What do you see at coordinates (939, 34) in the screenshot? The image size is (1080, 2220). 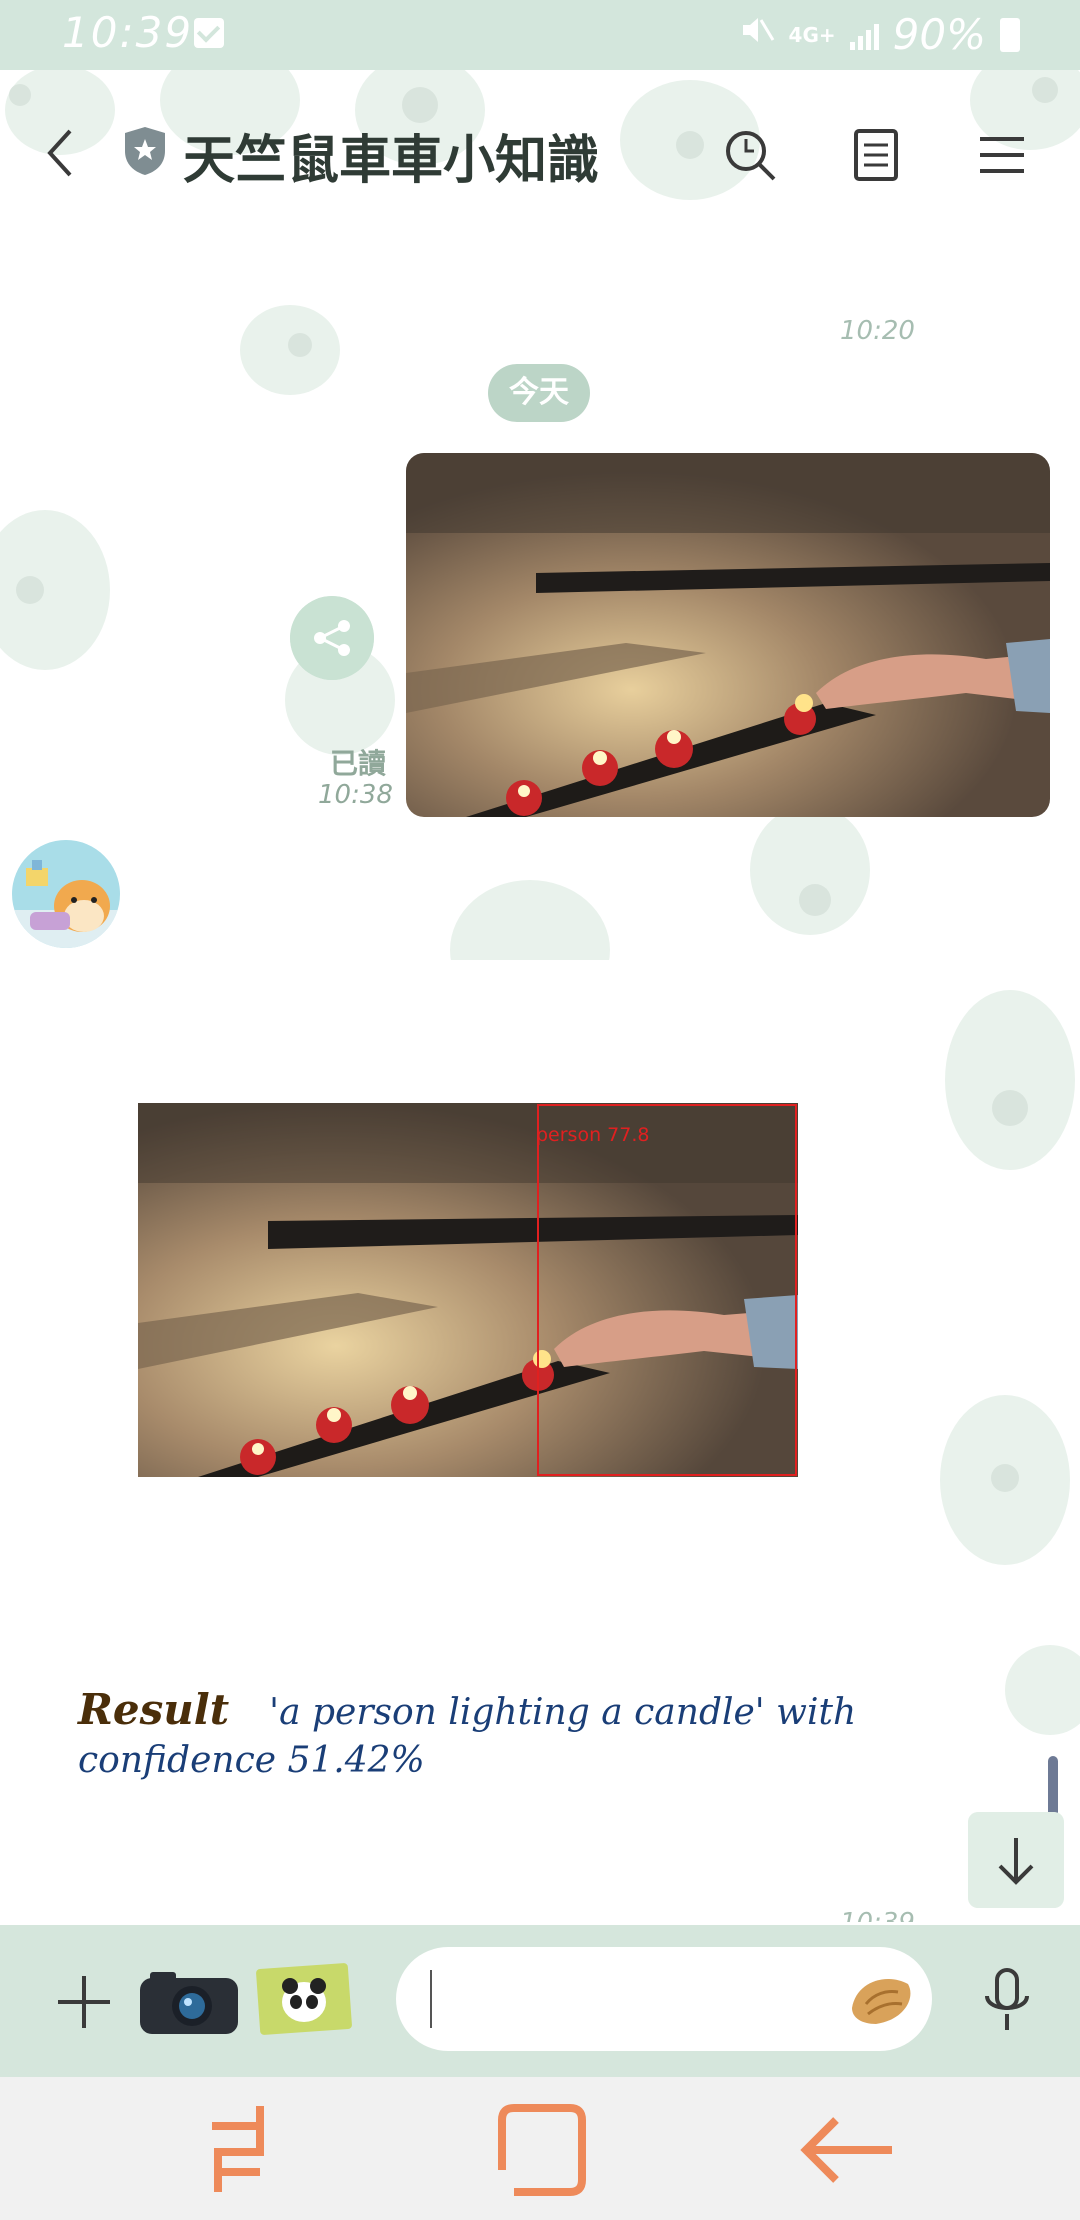 I see `battery-level: 90%` at bounding box center [939, 34].